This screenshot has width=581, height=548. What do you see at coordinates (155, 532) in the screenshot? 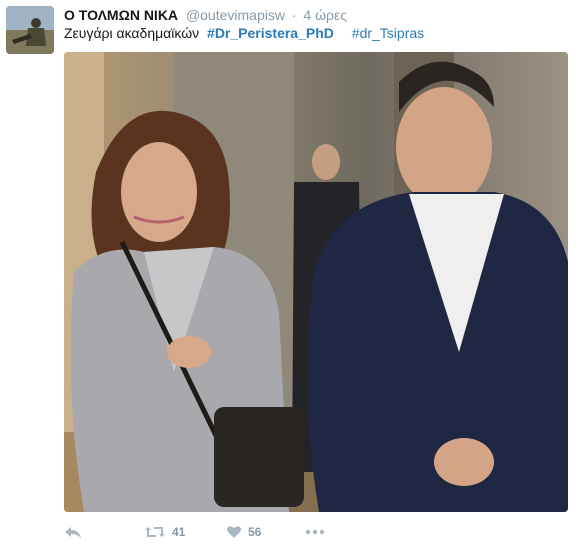
I see `retweet-icon` at bounding box center [155, 532].